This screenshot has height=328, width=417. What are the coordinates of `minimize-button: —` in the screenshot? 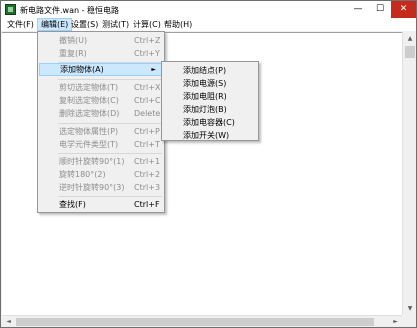 It's located at (358, 9).